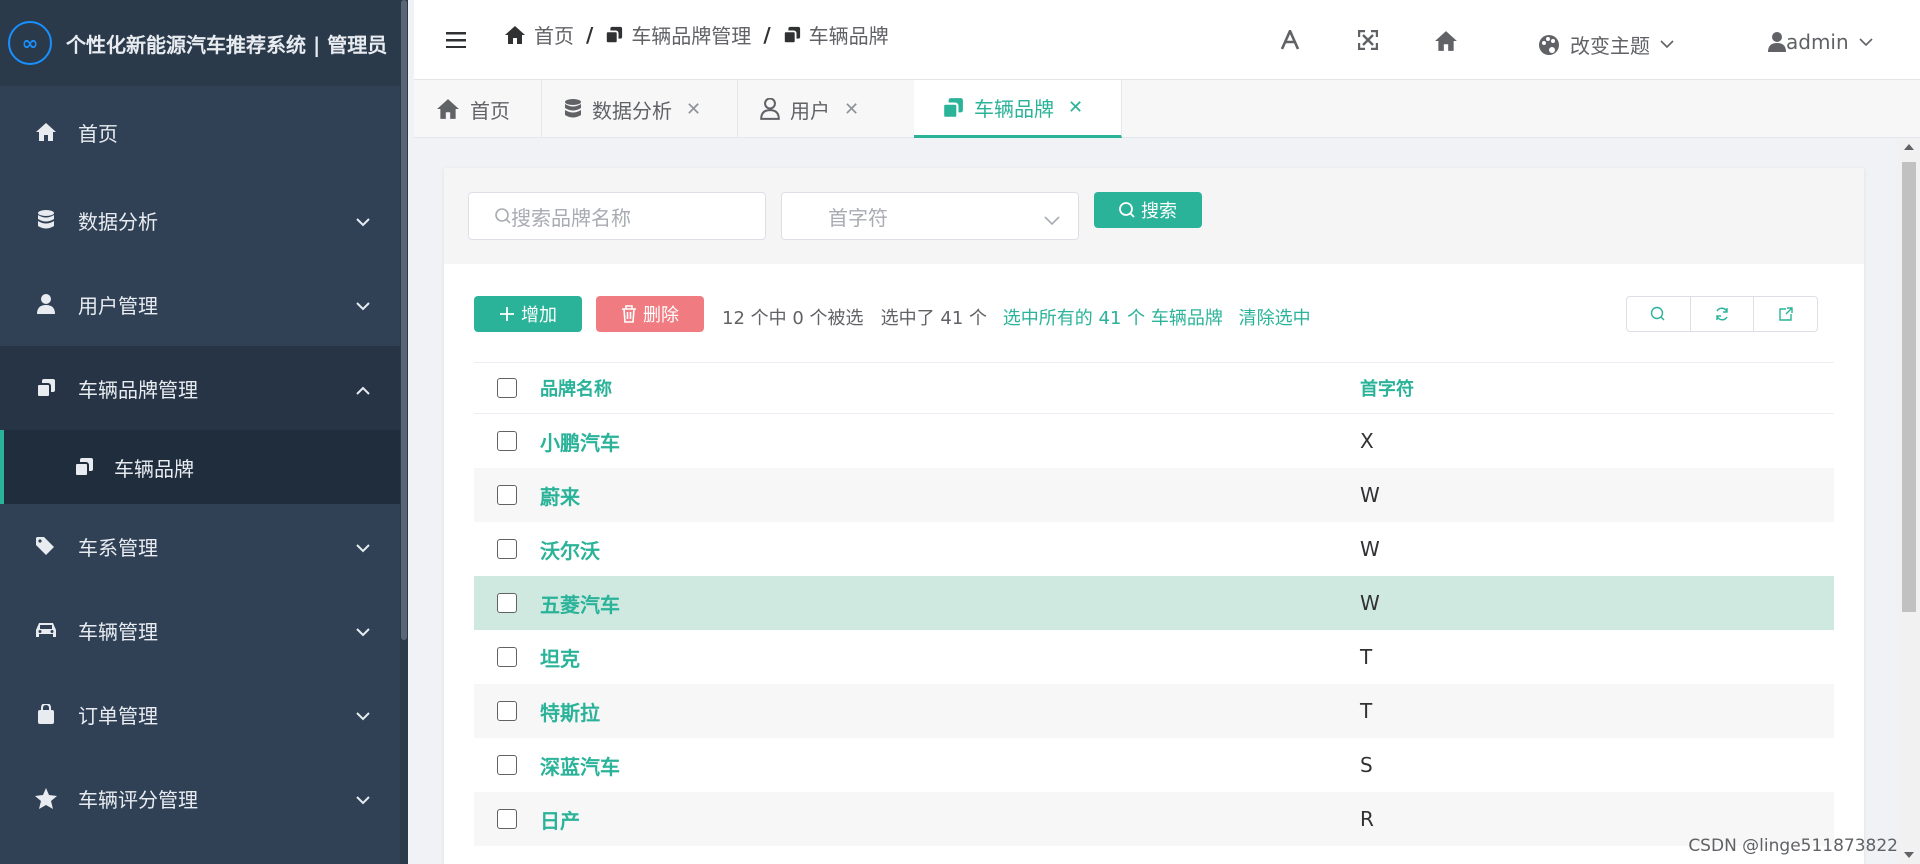 Image resolution: width=1920 pixels, height=864 pixels. What do you see at coordinates (1368, 40) in the screenshot?
I see `fullscreen-icon` at bounding box center [1368, 40].